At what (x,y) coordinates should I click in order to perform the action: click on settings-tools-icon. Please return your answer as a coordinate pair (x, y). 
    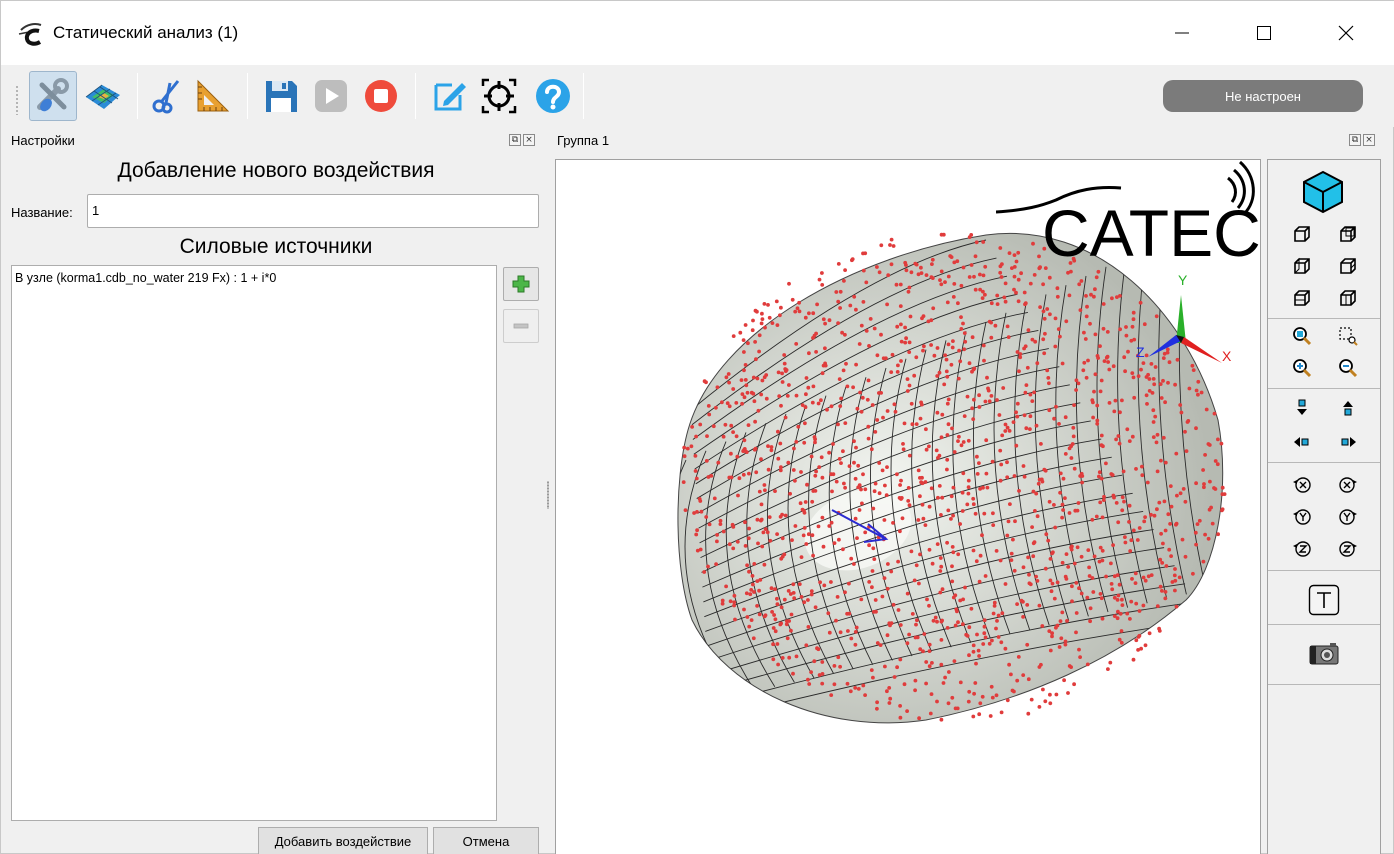
    Looking at the image, I should click on (53, 95).